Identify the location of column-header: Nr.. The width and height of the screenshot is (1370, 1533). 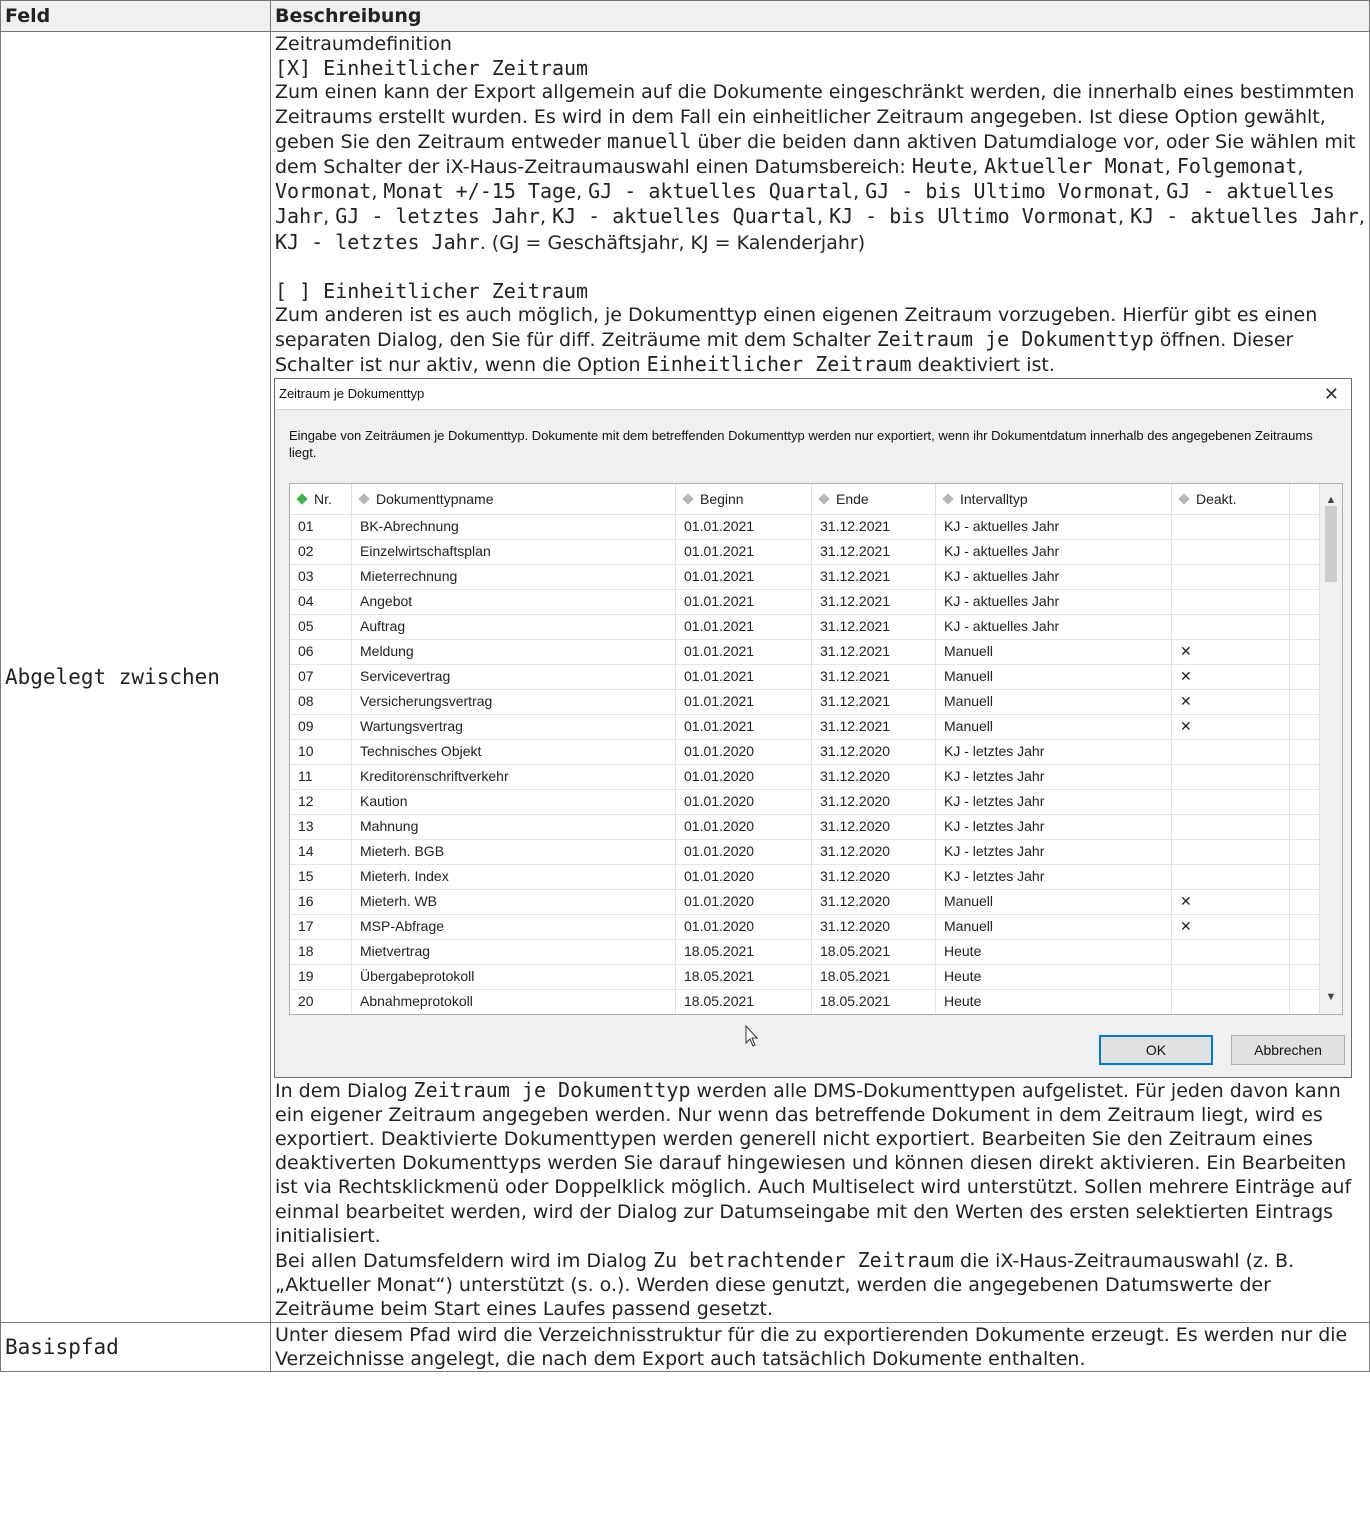
(321, 498).